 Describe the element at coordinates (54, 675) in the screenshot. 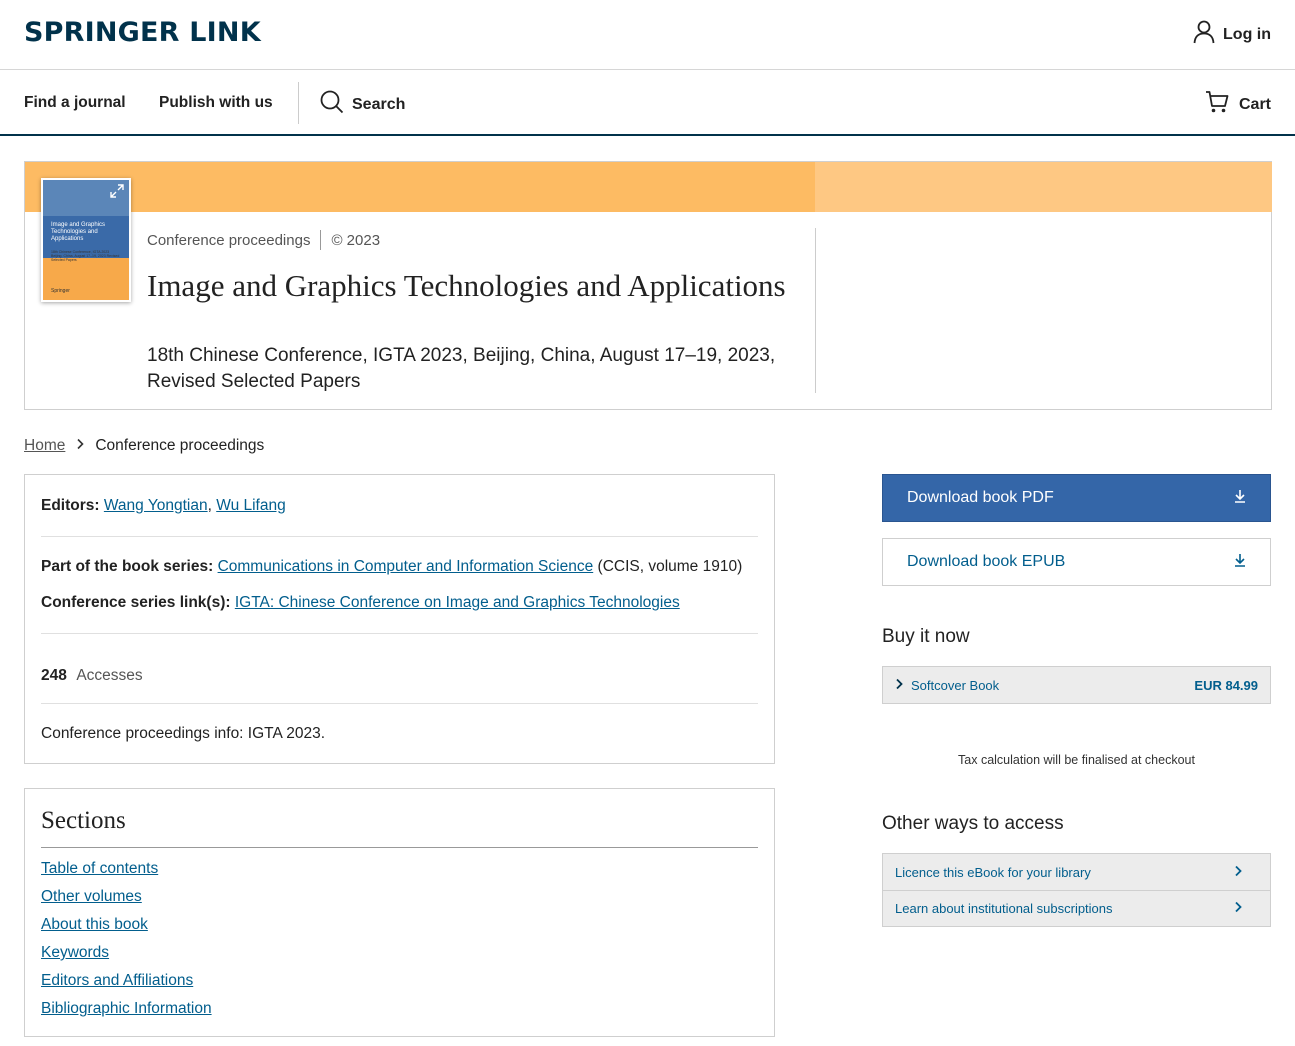

I see `accesses-count: 248` at that location.